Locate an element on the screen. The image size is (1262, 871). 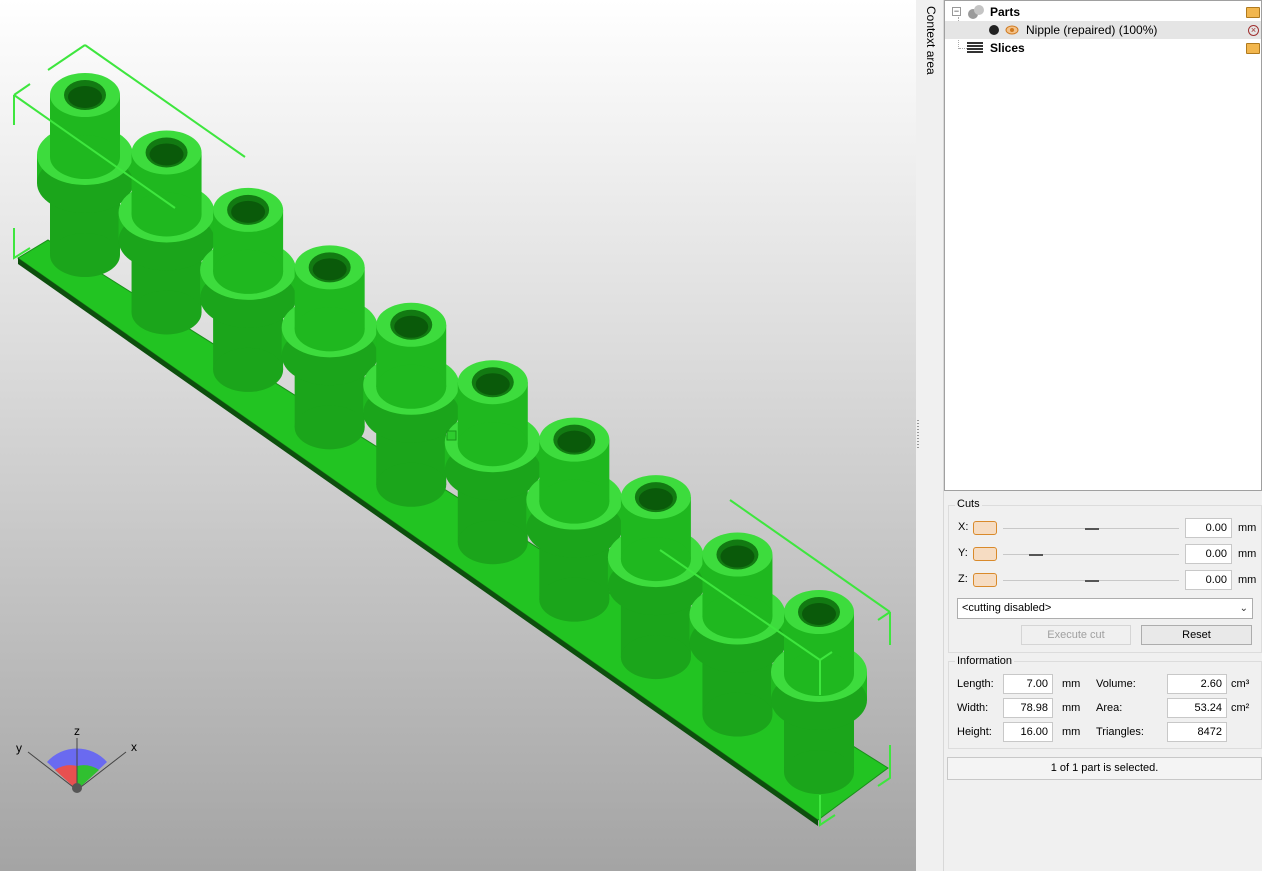
cut-y-unit: mm is located at coordinates (1247, 554).